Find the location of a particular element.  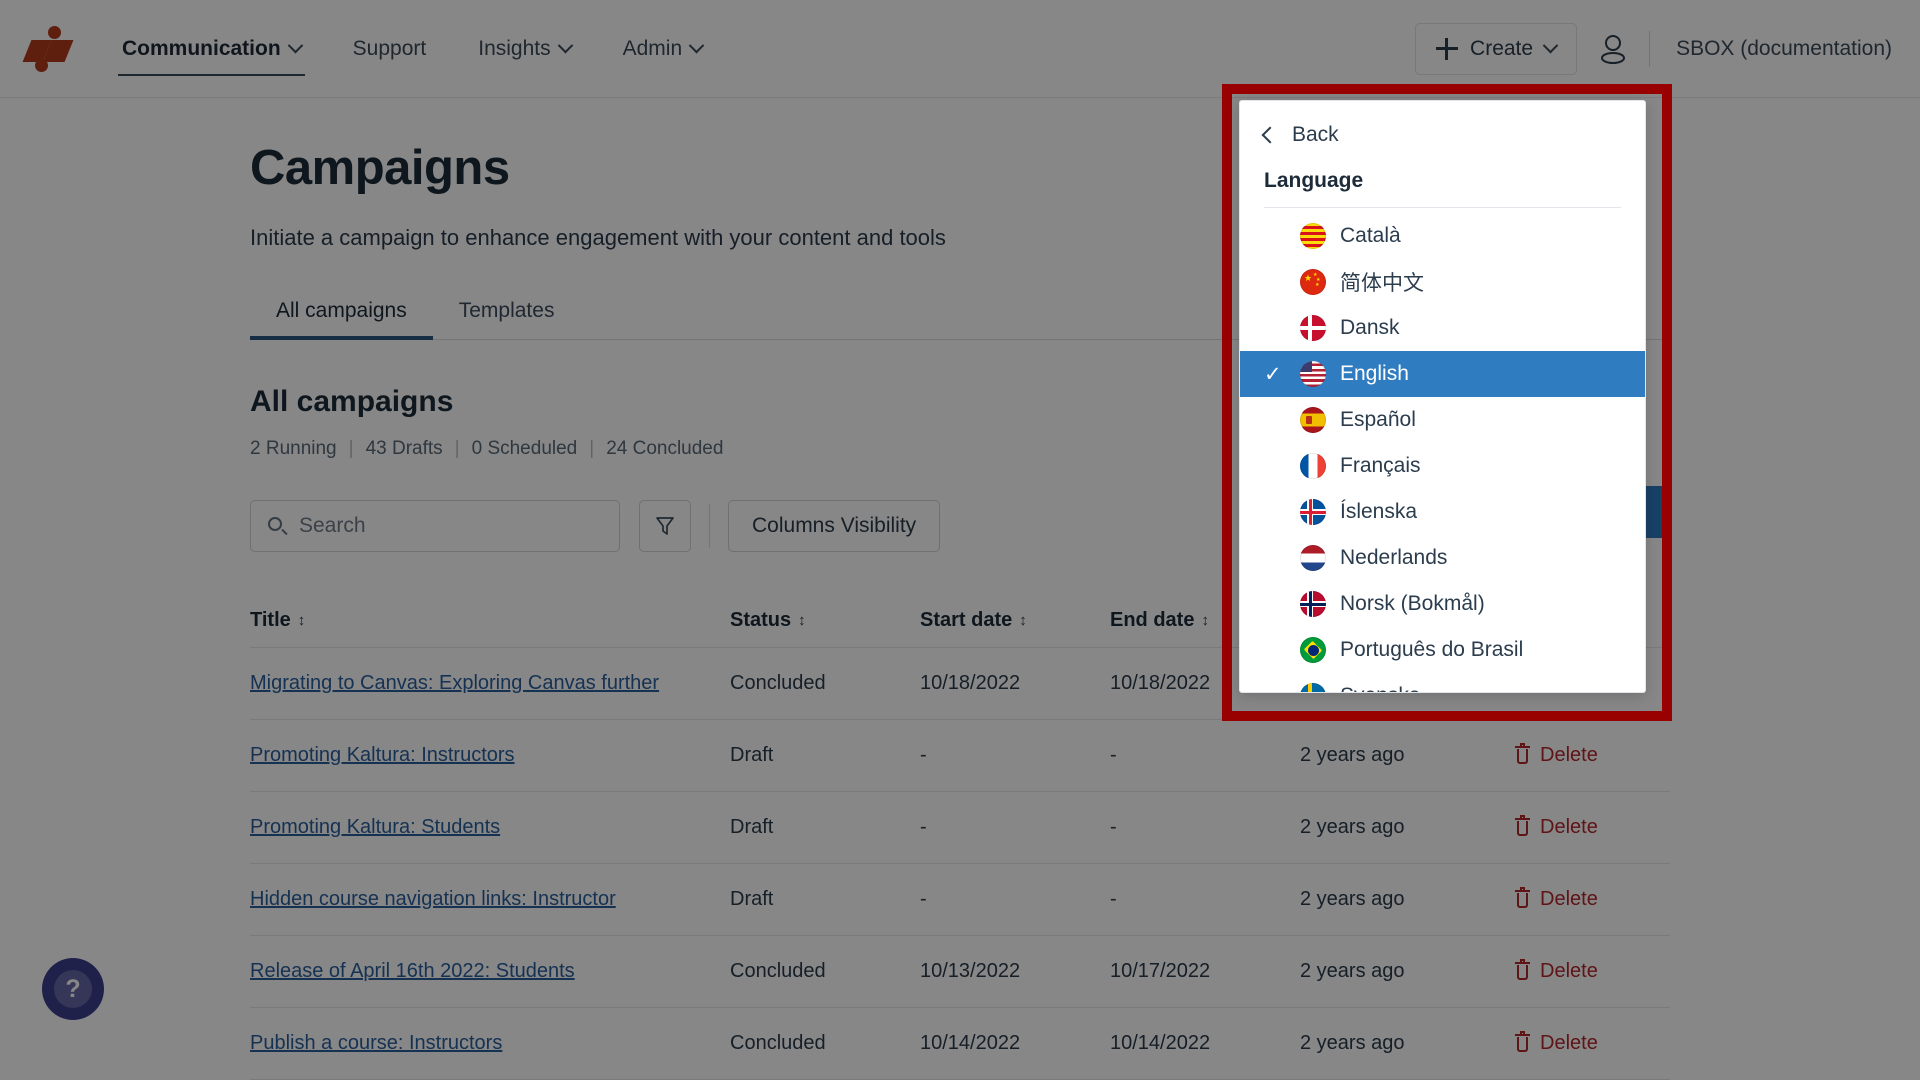

cell-title: Promoting Kaltura: Instructors is located at coordinates (490, 755).